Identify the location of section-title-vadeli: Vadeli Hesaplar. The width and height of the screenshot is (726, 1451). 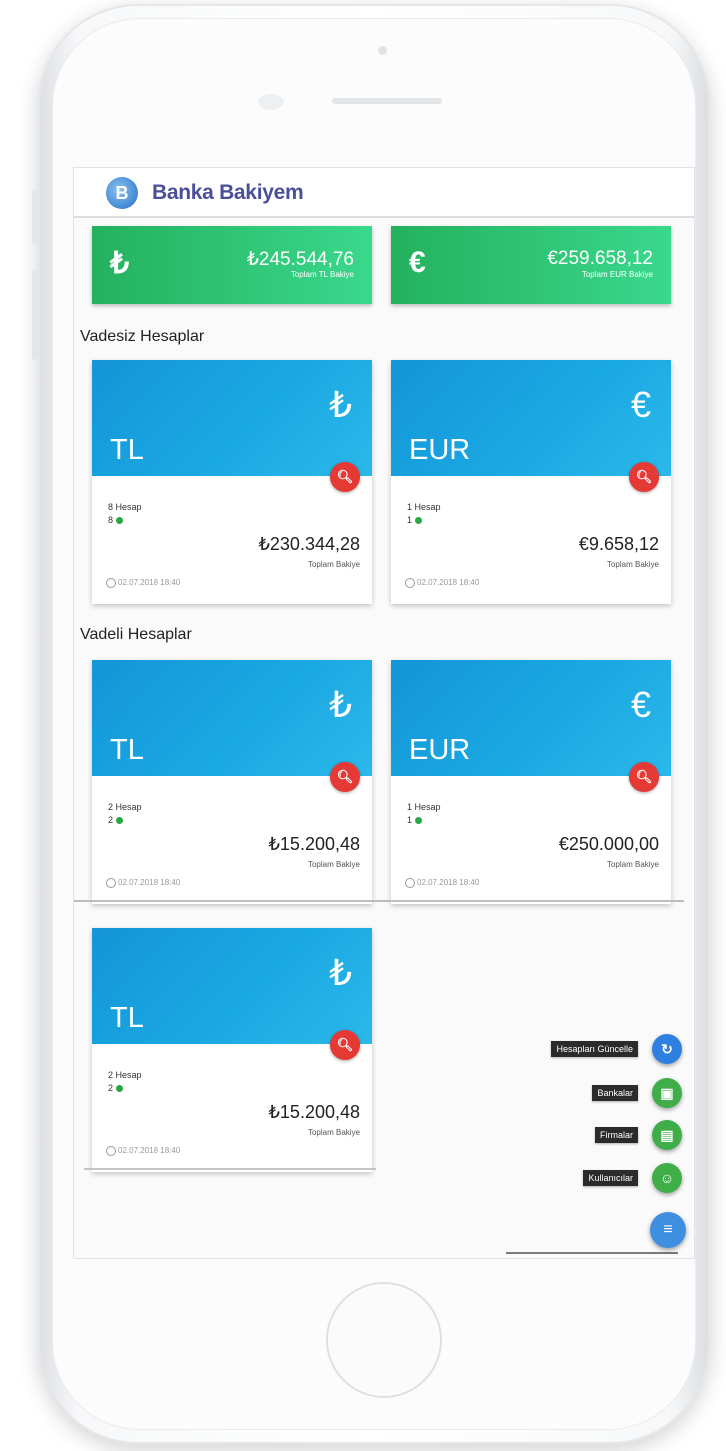
(136, 634).